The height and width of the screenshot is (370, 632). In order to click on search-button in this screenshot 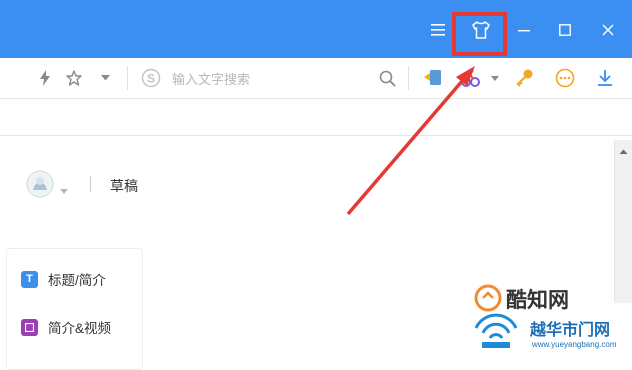, I will do `click(387, 78)`.